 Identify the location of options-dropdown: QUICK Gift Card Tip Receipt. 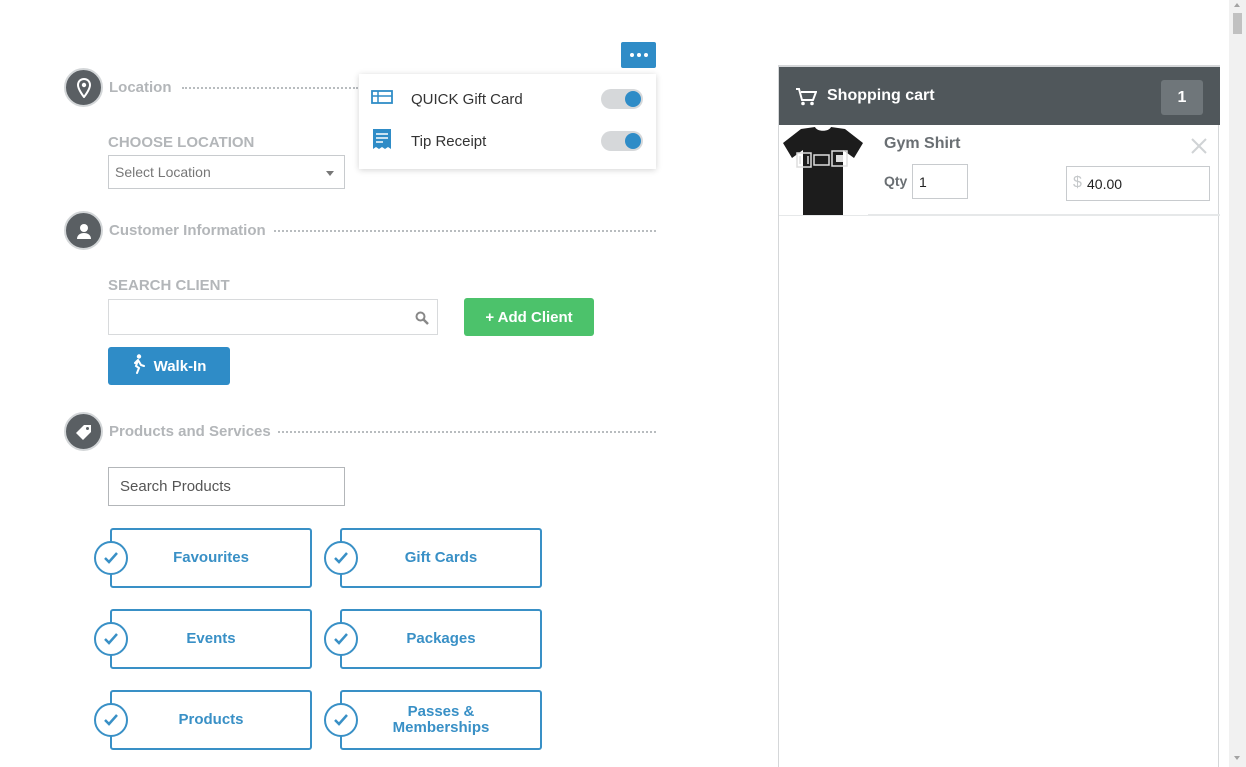
(507, 121).